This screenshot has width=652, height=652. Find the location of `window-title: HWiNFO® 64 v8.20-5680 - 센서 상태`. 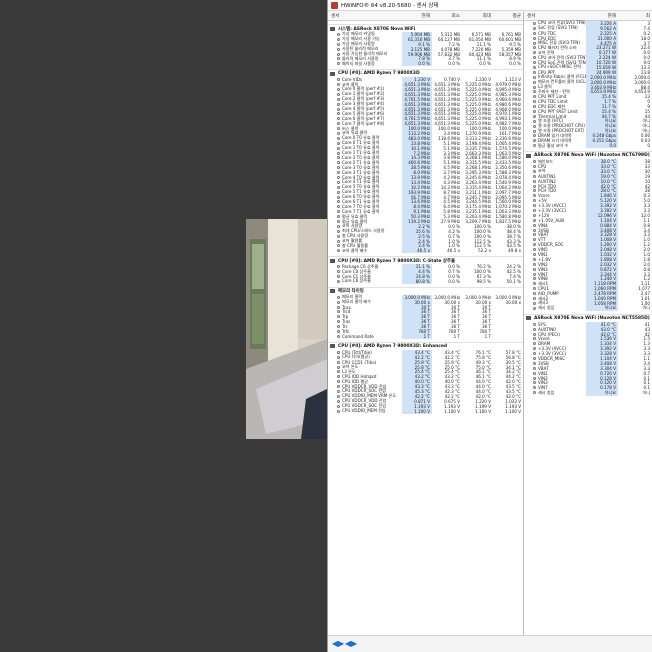

window-title: HWiNFO® 64 v8.20-5680 - 센서 상태 is located at coordinates (390, 6).